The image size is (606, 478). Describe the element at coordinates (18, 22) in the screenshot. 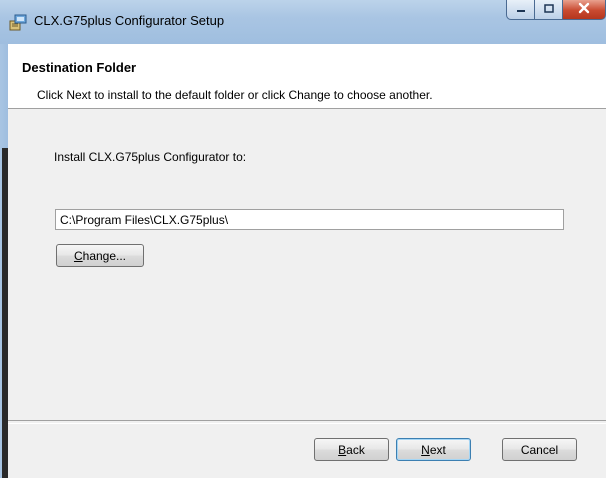

I see `installer-app-icon` at that location.